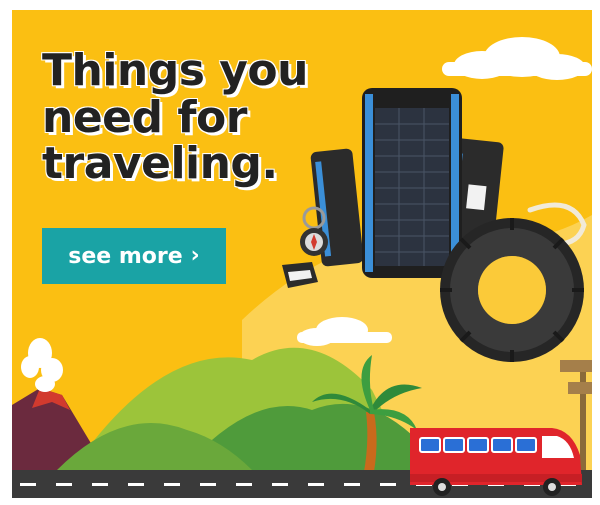  What do you see at coordinates (517, 58) in the screenshot?
I see `cloud-icon` at bounding box center [517, 58].